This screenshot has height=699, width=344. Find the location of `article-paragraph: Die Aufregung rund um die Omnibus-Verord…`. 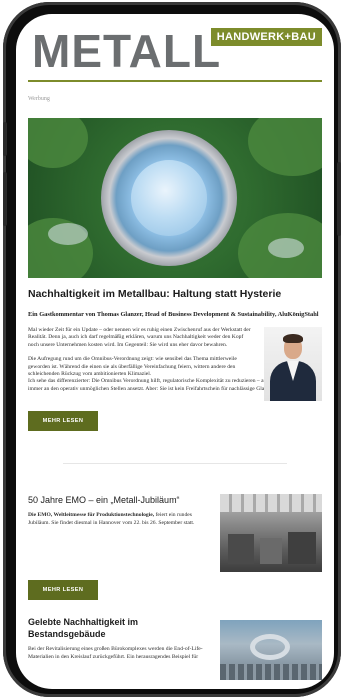

article-paragraph: Die Aufregung rund um die Omnibus-Verord… is located at coordinates (132, 367).